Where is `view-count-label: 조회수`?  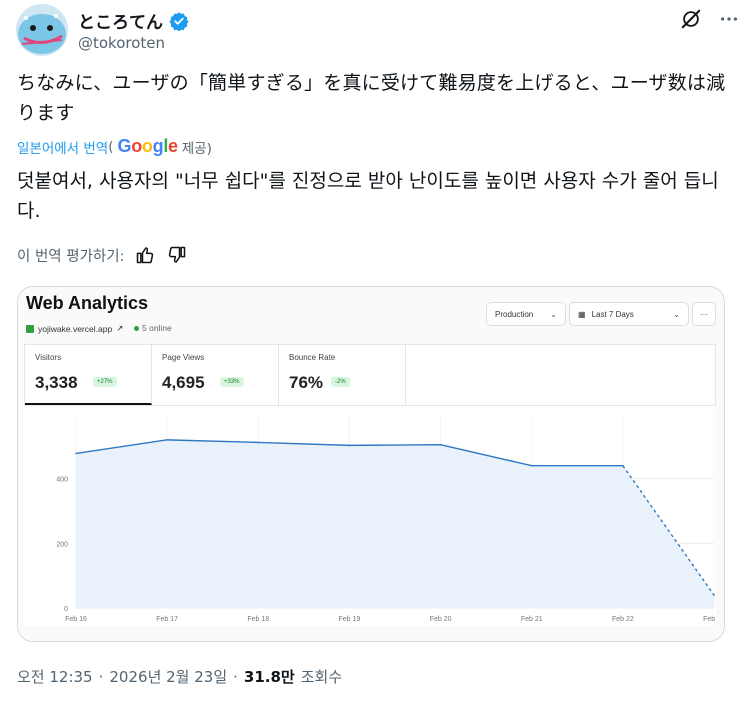
view-count-label: 조회수 is located at coordinates (321, 677).